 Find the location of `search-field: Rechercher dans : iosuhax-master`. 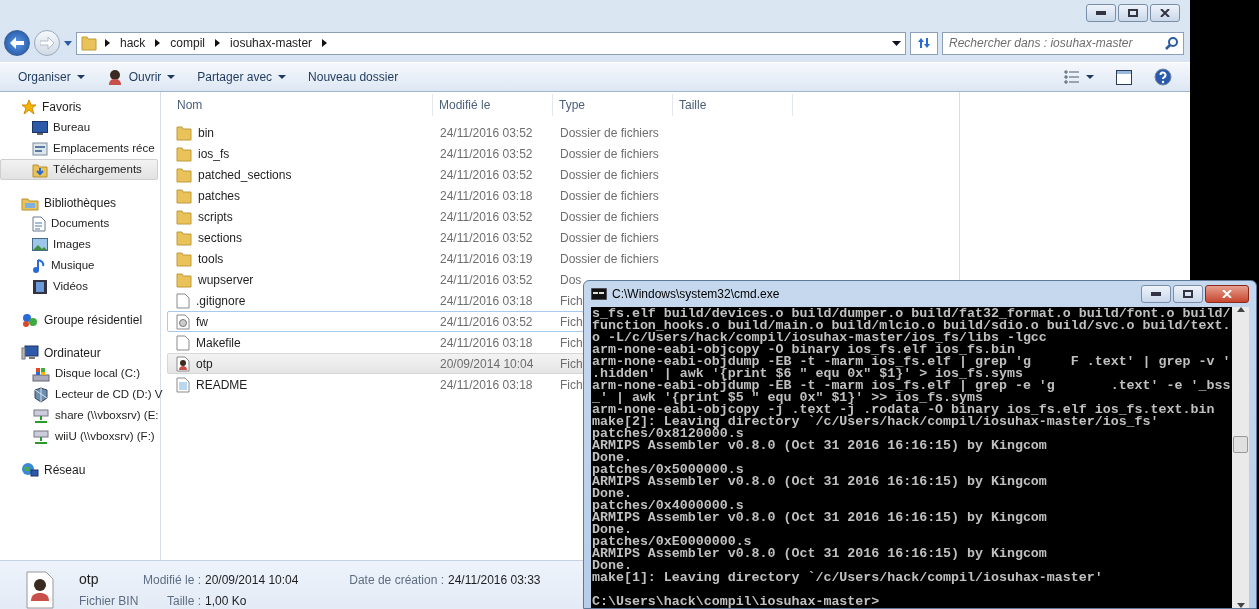

search-field: Rechercher dans : iosuhax-master is located at coordinates (1063, 43).